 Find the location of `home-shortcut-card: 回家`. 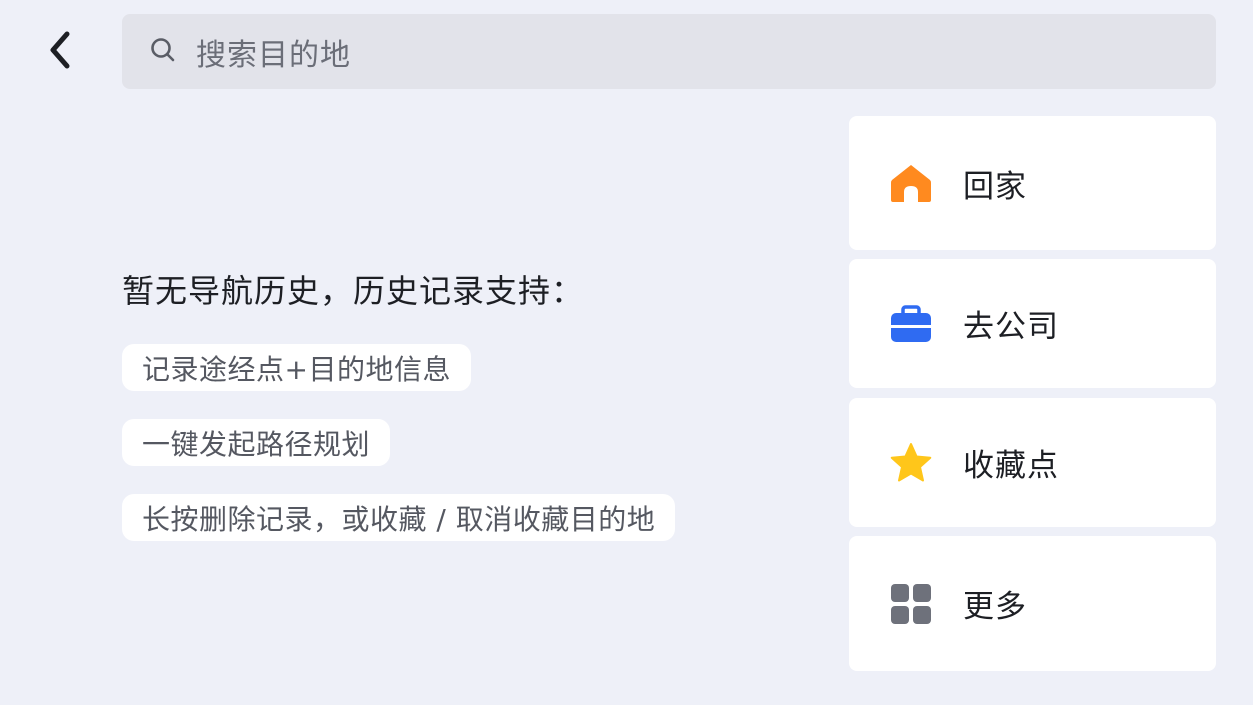

home-shortcut-card: 回家 is located at coordinates (1032, 183).